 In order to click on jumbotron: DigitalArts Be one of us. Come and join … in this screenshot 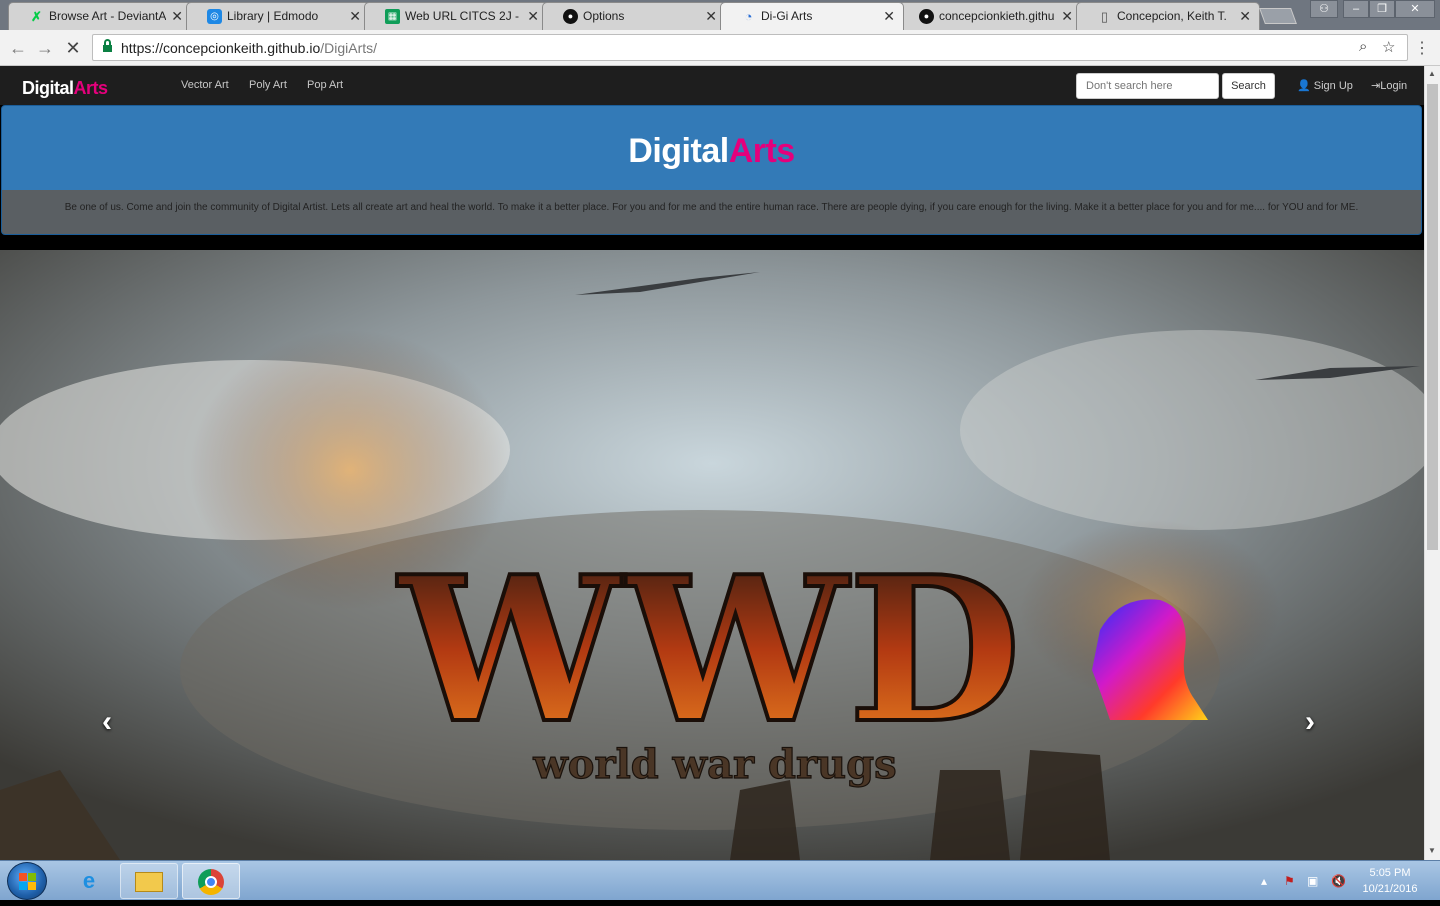, I will do `click(711, 170)`.